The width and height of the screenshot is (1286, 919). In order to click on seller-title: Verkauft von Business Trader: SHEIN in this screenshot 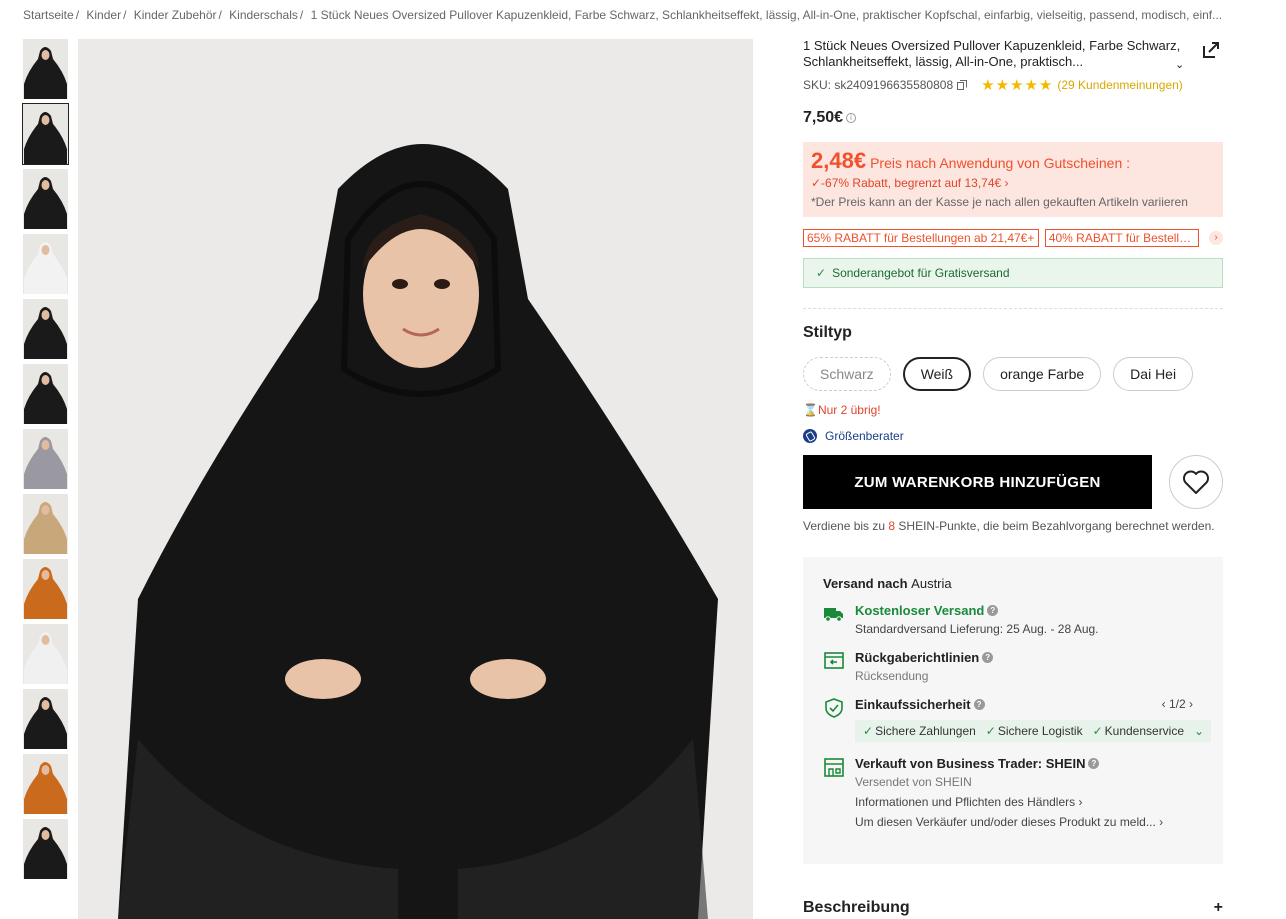, I will do `click(970, 763)`.